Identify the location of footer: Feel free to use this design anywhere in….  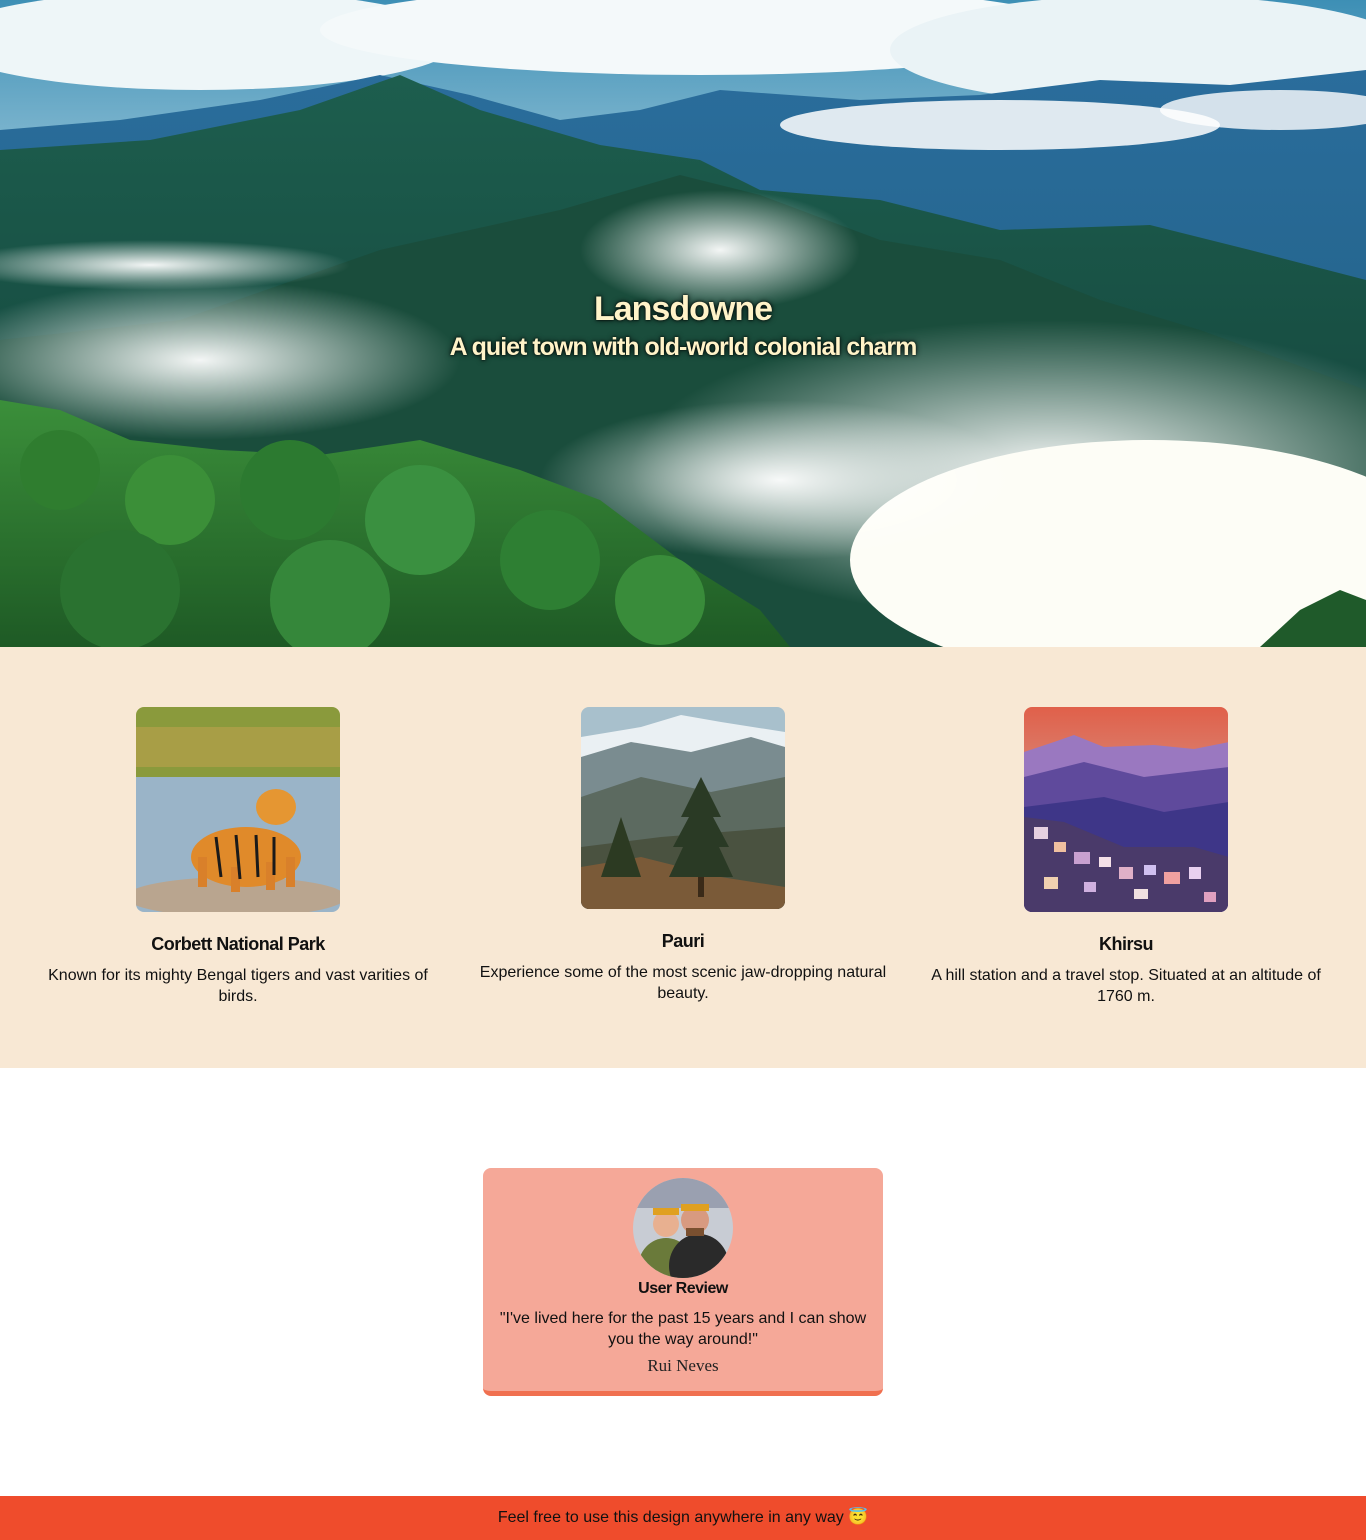
(683, 1518).